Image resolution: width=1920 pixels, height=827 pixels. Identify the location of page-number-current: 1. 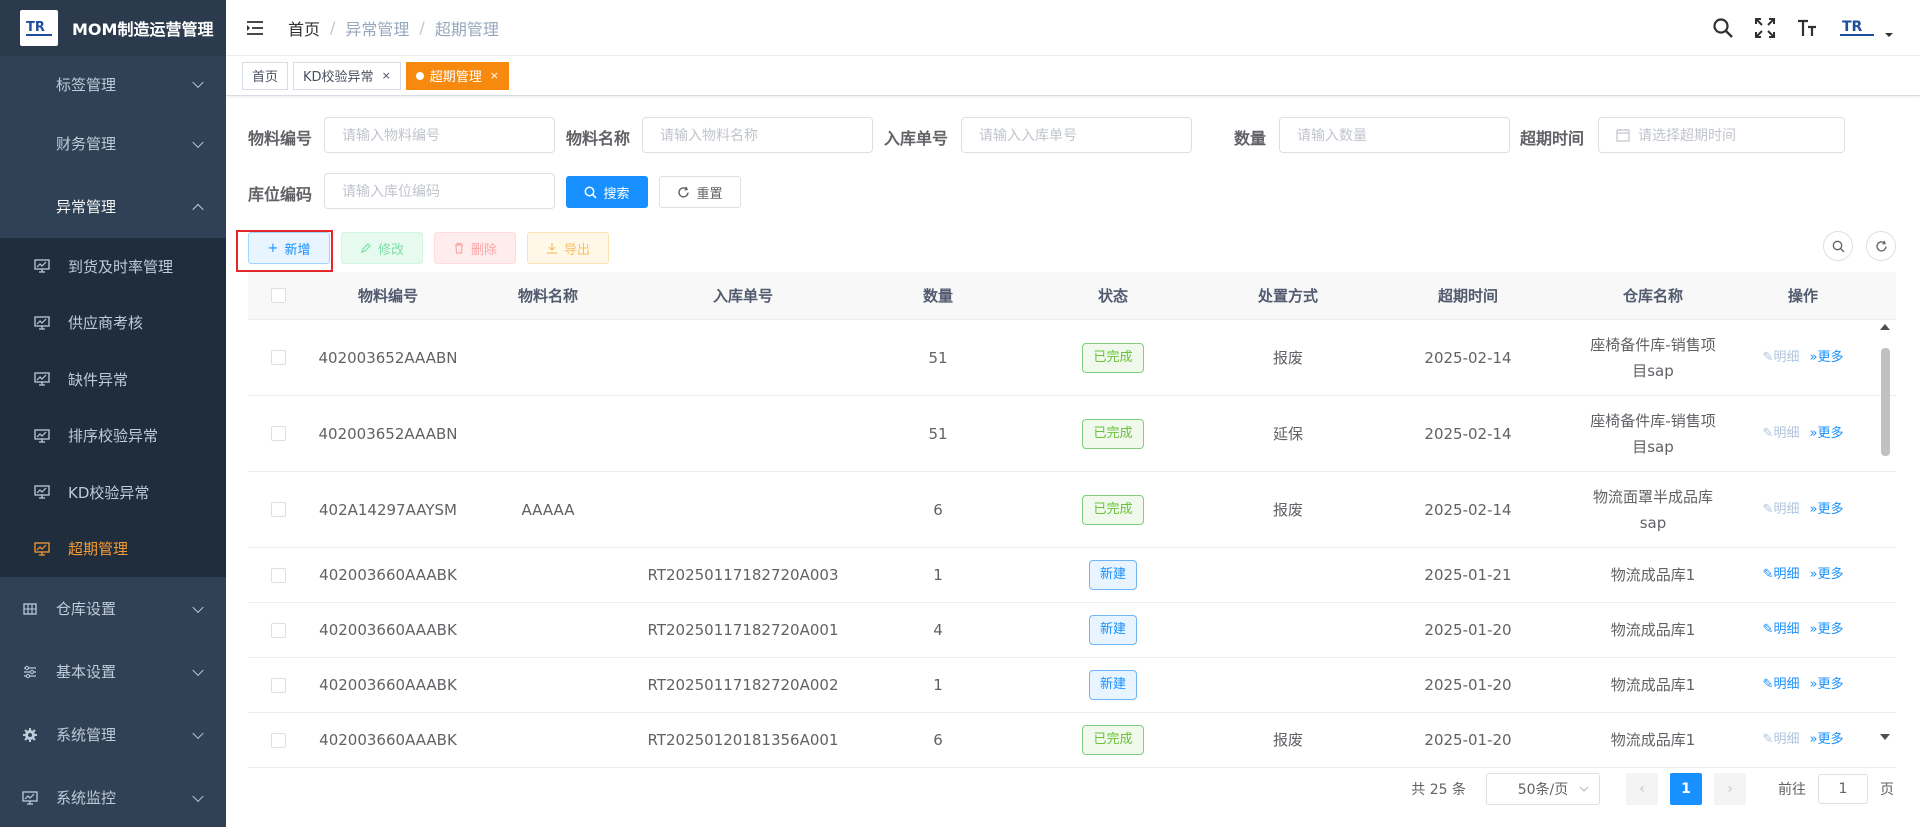
(1686, 789).